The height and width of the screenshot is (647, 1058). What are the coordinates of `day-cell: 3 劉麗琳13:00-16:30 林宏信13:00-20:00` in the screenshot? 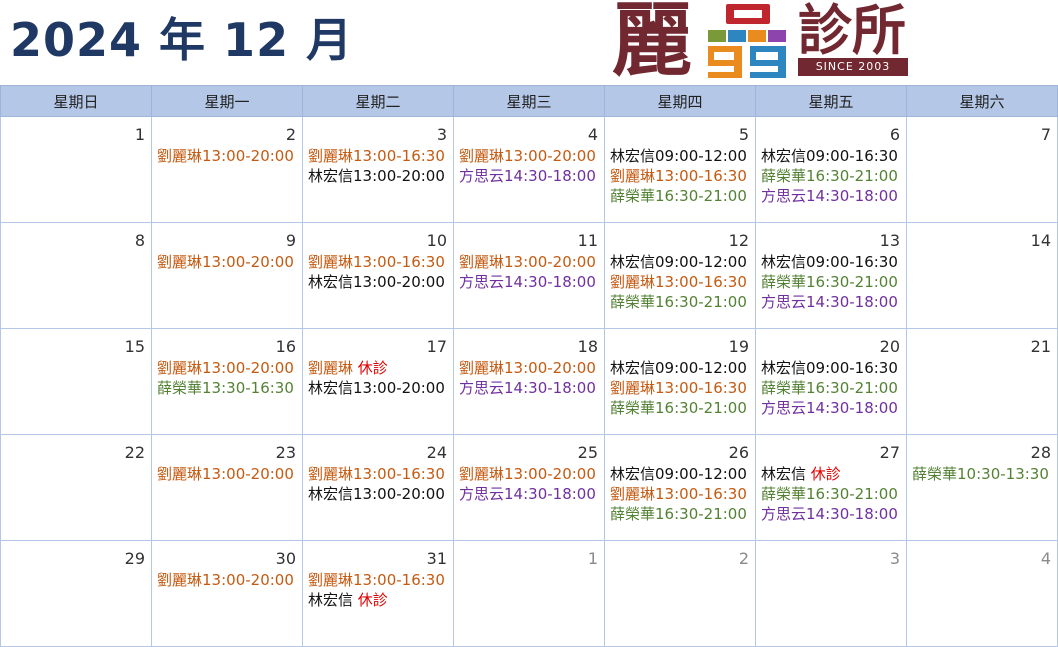 It's located at (378, 169).